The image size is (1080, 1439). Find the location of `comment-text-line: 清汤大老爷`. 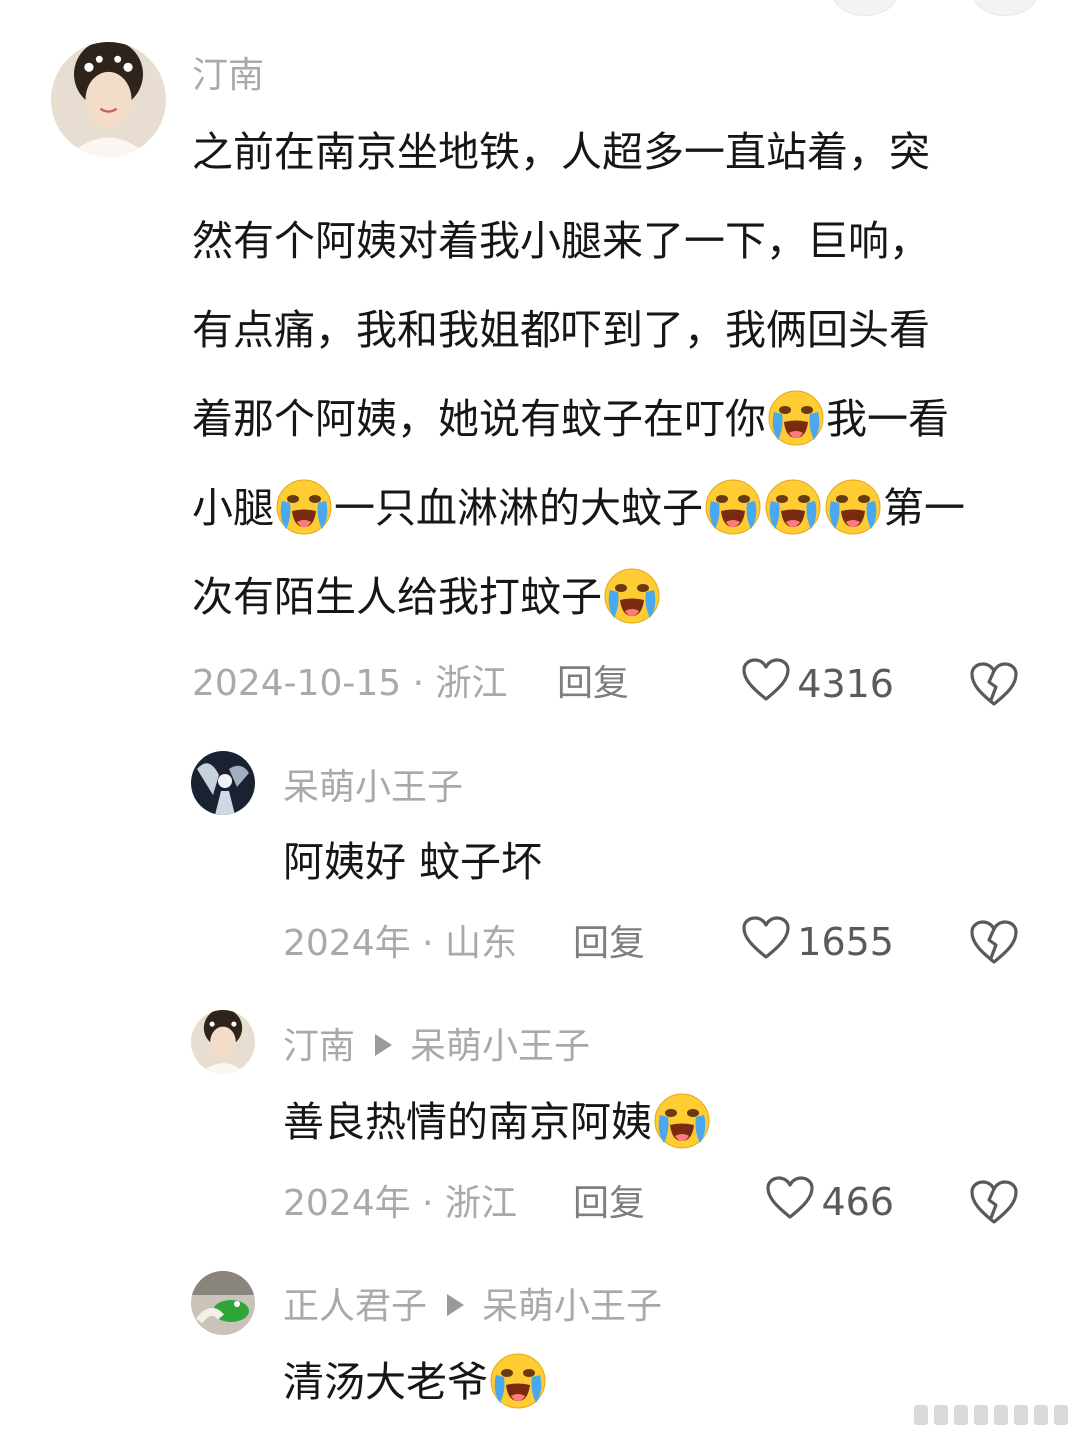

comment-text-line: 清汤大老爷 is located at coordinates (415, 1382).